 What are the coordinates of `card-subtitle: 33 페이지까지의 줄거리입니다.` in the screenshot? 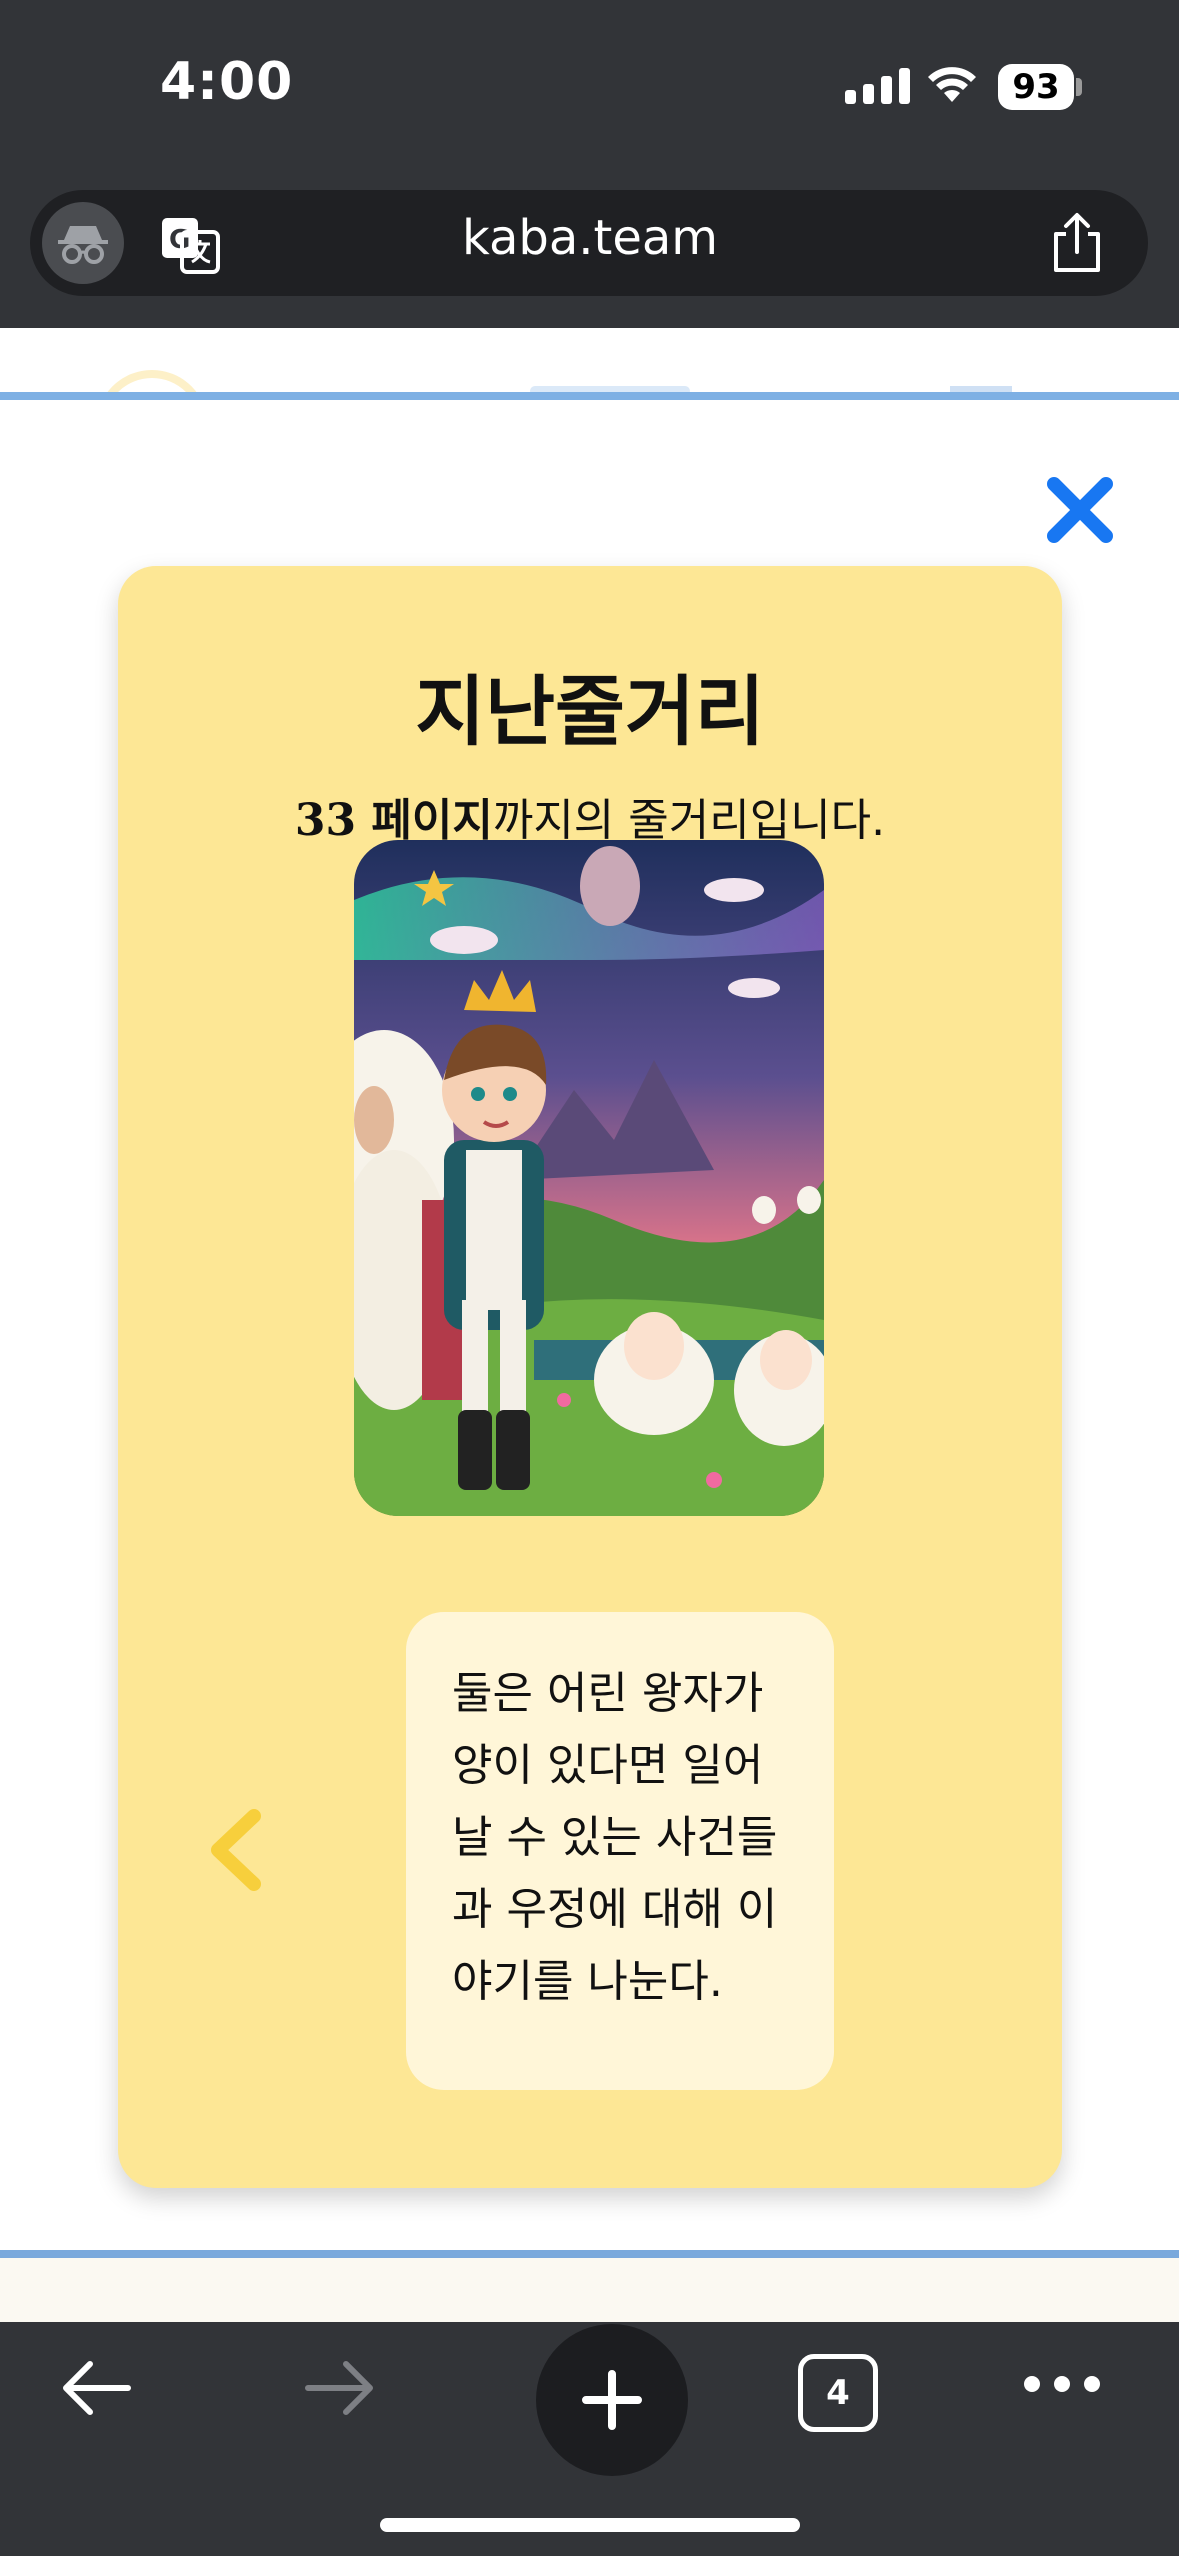 It's located at (590, 816).